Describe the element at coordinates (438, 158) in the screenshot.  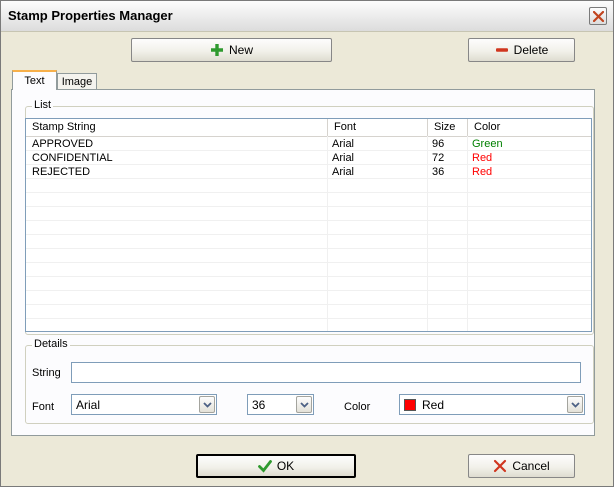
I see `cell-size: 72` at that location.